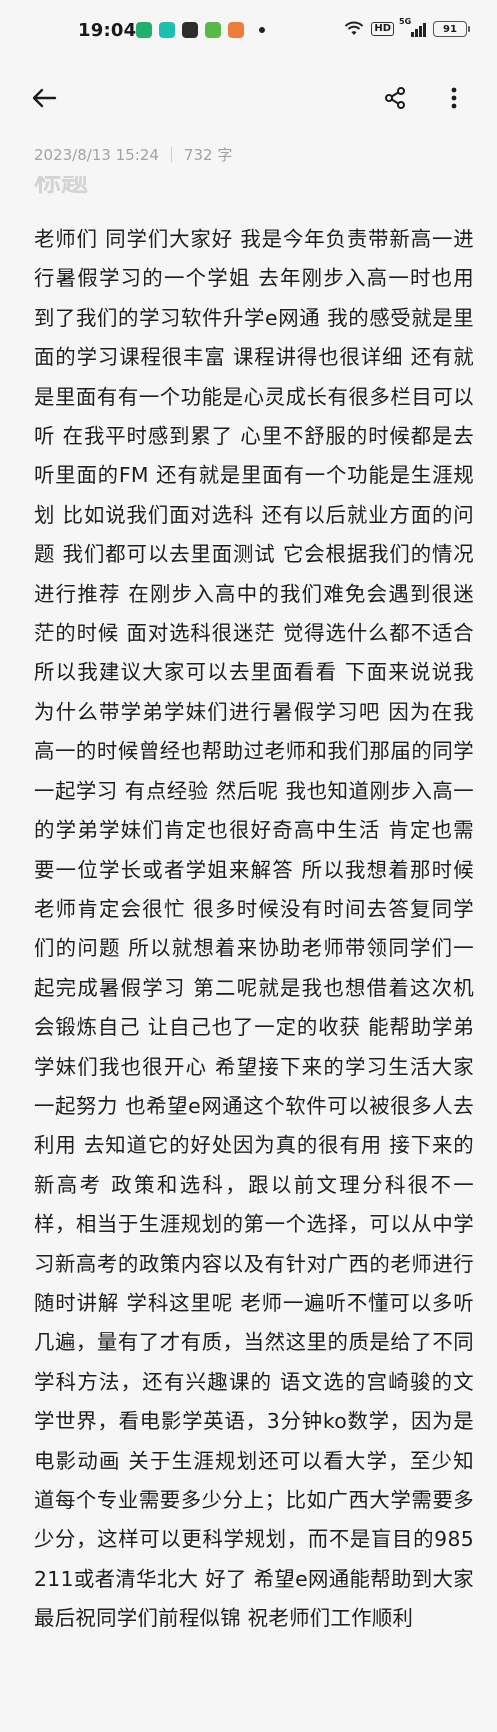 The height and width of the screenshot is (1732, 497). I want to click on more-notifications-dot-icon, so click(262, 30).